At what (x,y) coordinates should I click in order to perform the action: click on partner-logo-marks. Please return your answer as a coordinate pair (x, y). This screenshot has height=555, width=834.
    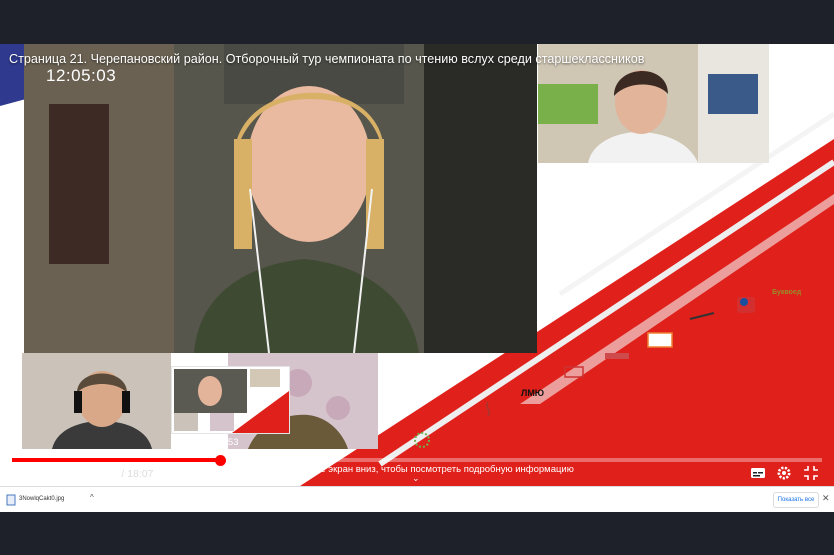
    Looking at the image, I should click on (584, 372).